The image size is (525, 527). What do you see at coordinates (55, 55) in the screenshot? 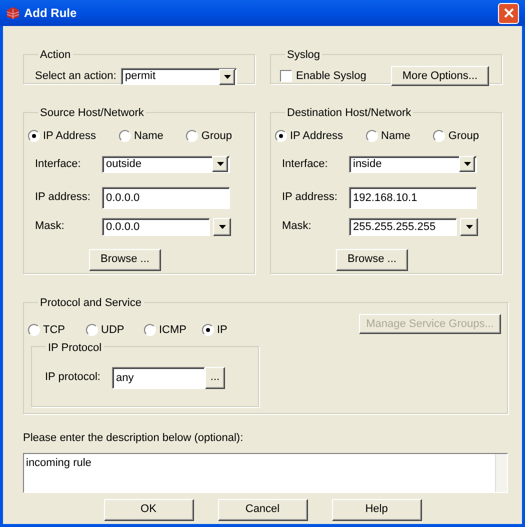
I see `group-legend: Action` at bounding box center [55, 55].